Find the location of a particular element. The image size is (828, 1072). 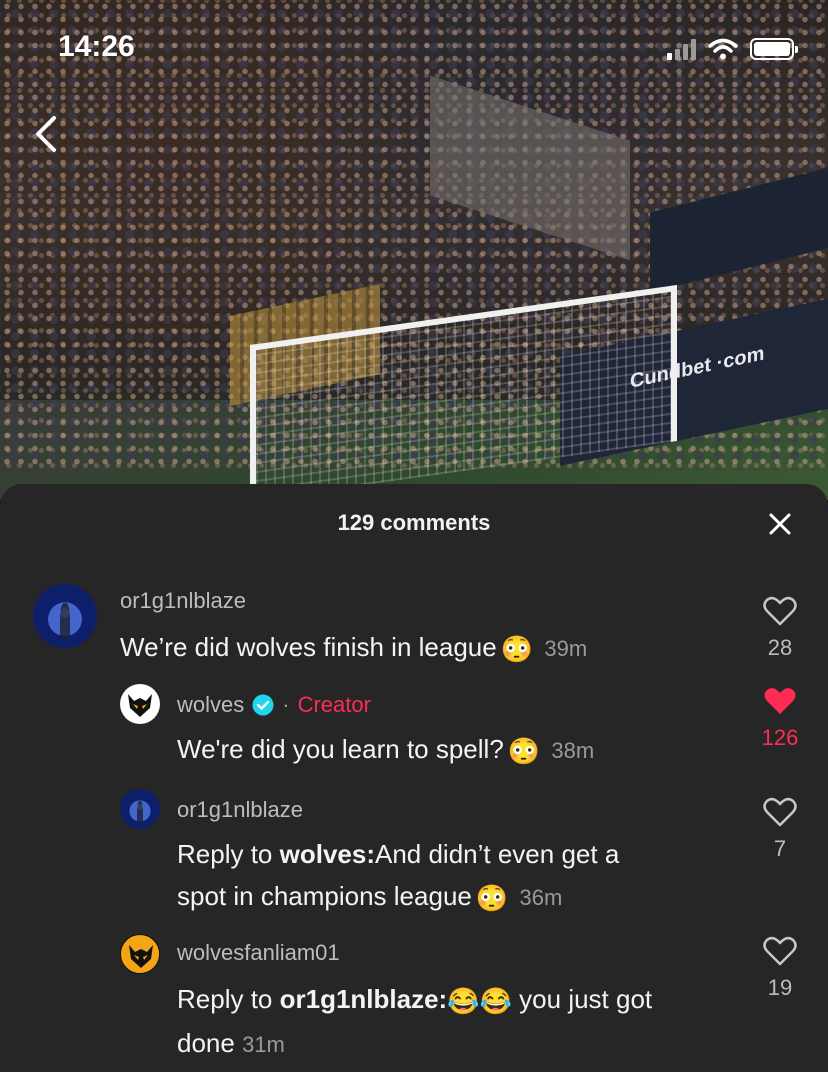

comment-timestamp: 38m is located at coordinates (573, 750).